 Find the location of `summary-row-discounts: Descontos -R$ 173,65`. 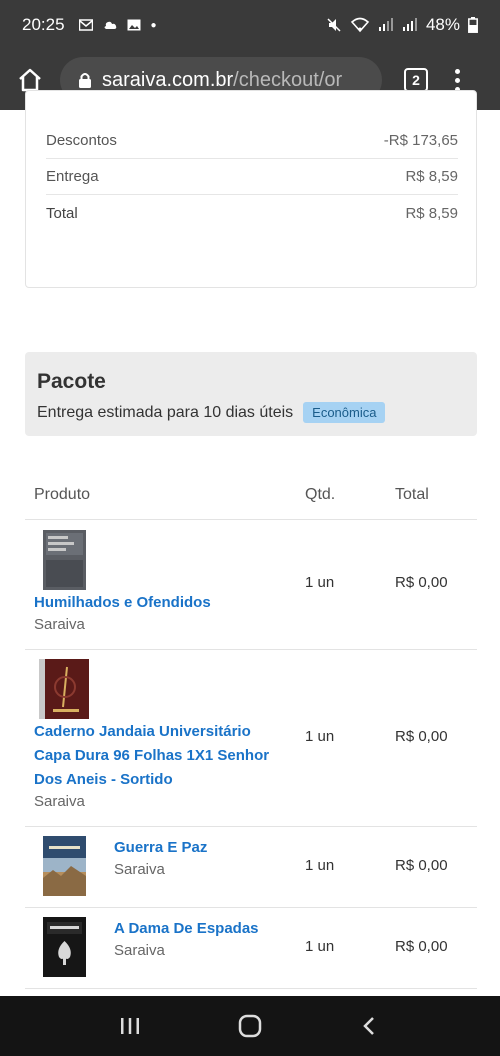

summary-row-discounts: Descontos -R$ 173,65 is located at coordinates (252, 141).